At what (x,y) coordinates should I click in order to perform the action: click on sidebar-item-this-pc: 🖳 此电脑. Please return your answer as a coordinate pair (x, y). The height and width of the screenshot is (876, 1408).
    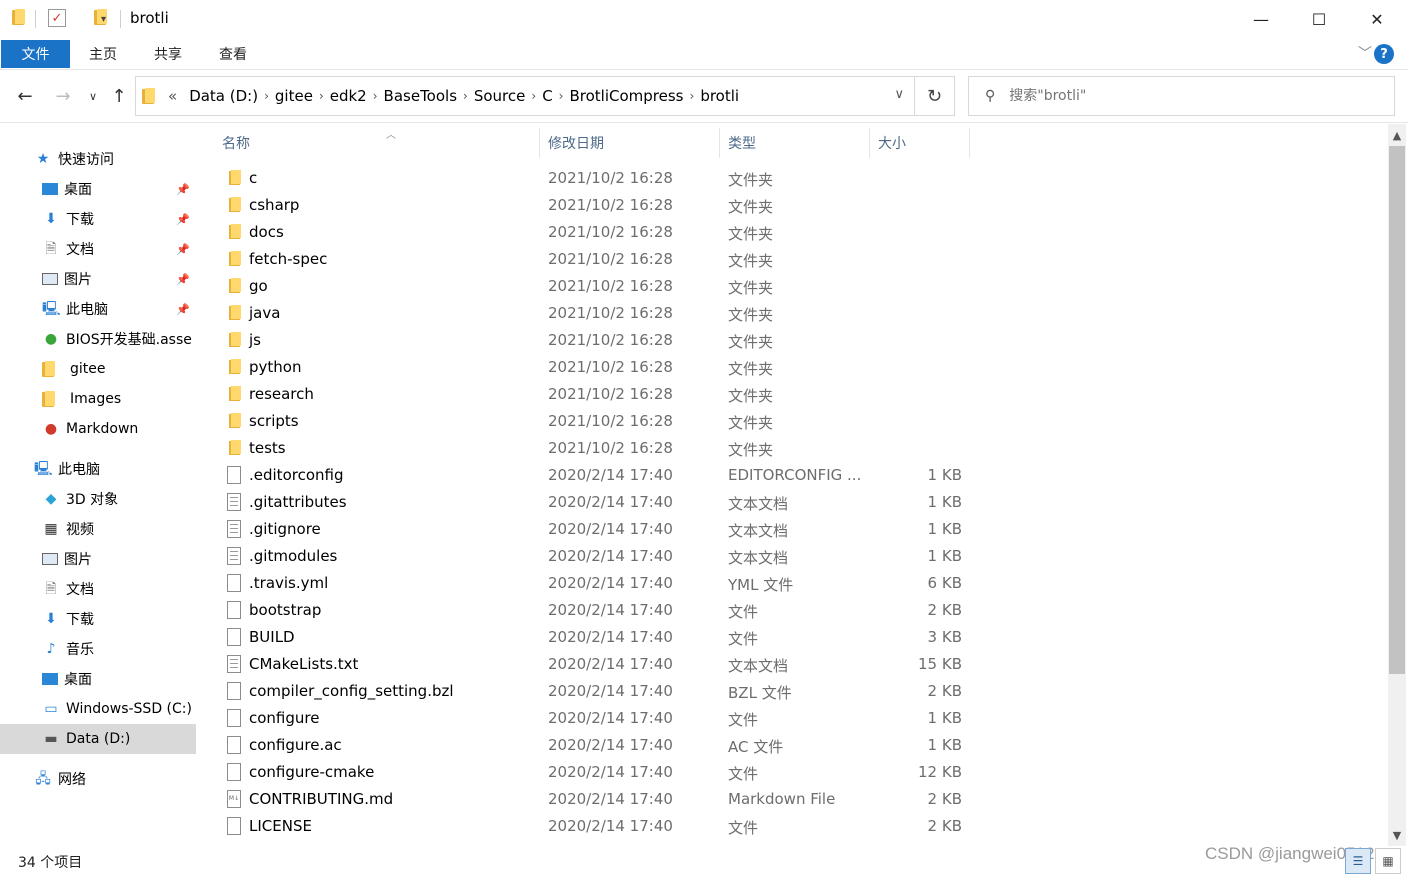
    Looking at the image, I should click on (98, 469).